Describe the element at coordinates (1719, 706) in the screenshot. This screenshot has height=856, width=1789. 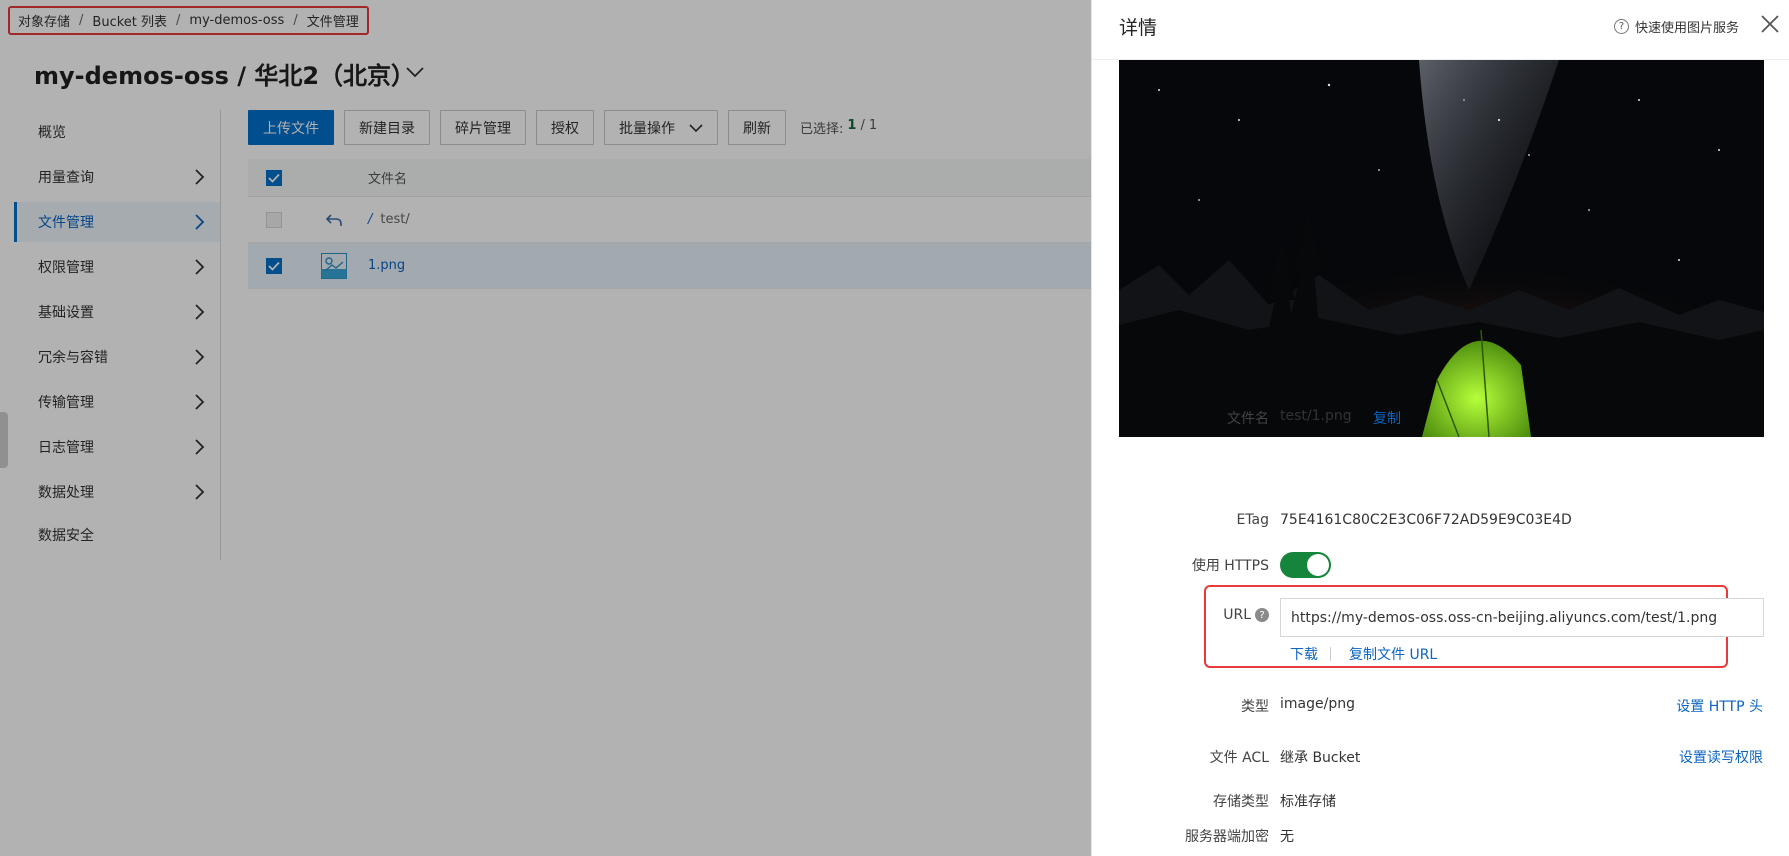
I see `set-http-header-link: 设置 HTTP 头` at that location.